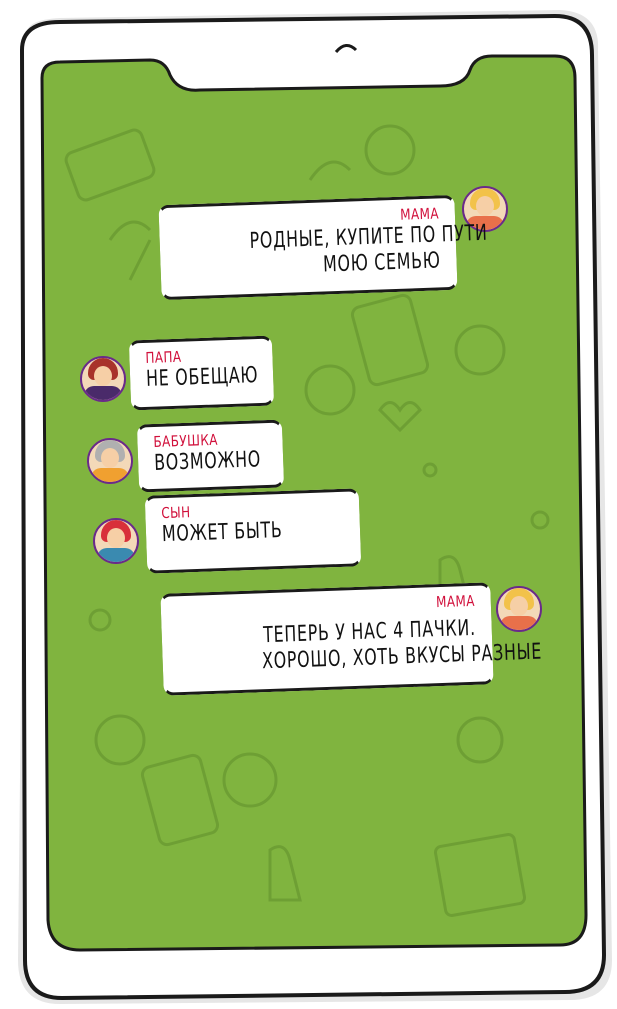  What do you see at coordinates (116, 541) in the screenshot?
I see `son-avatar` at bounding box center [116, 541].